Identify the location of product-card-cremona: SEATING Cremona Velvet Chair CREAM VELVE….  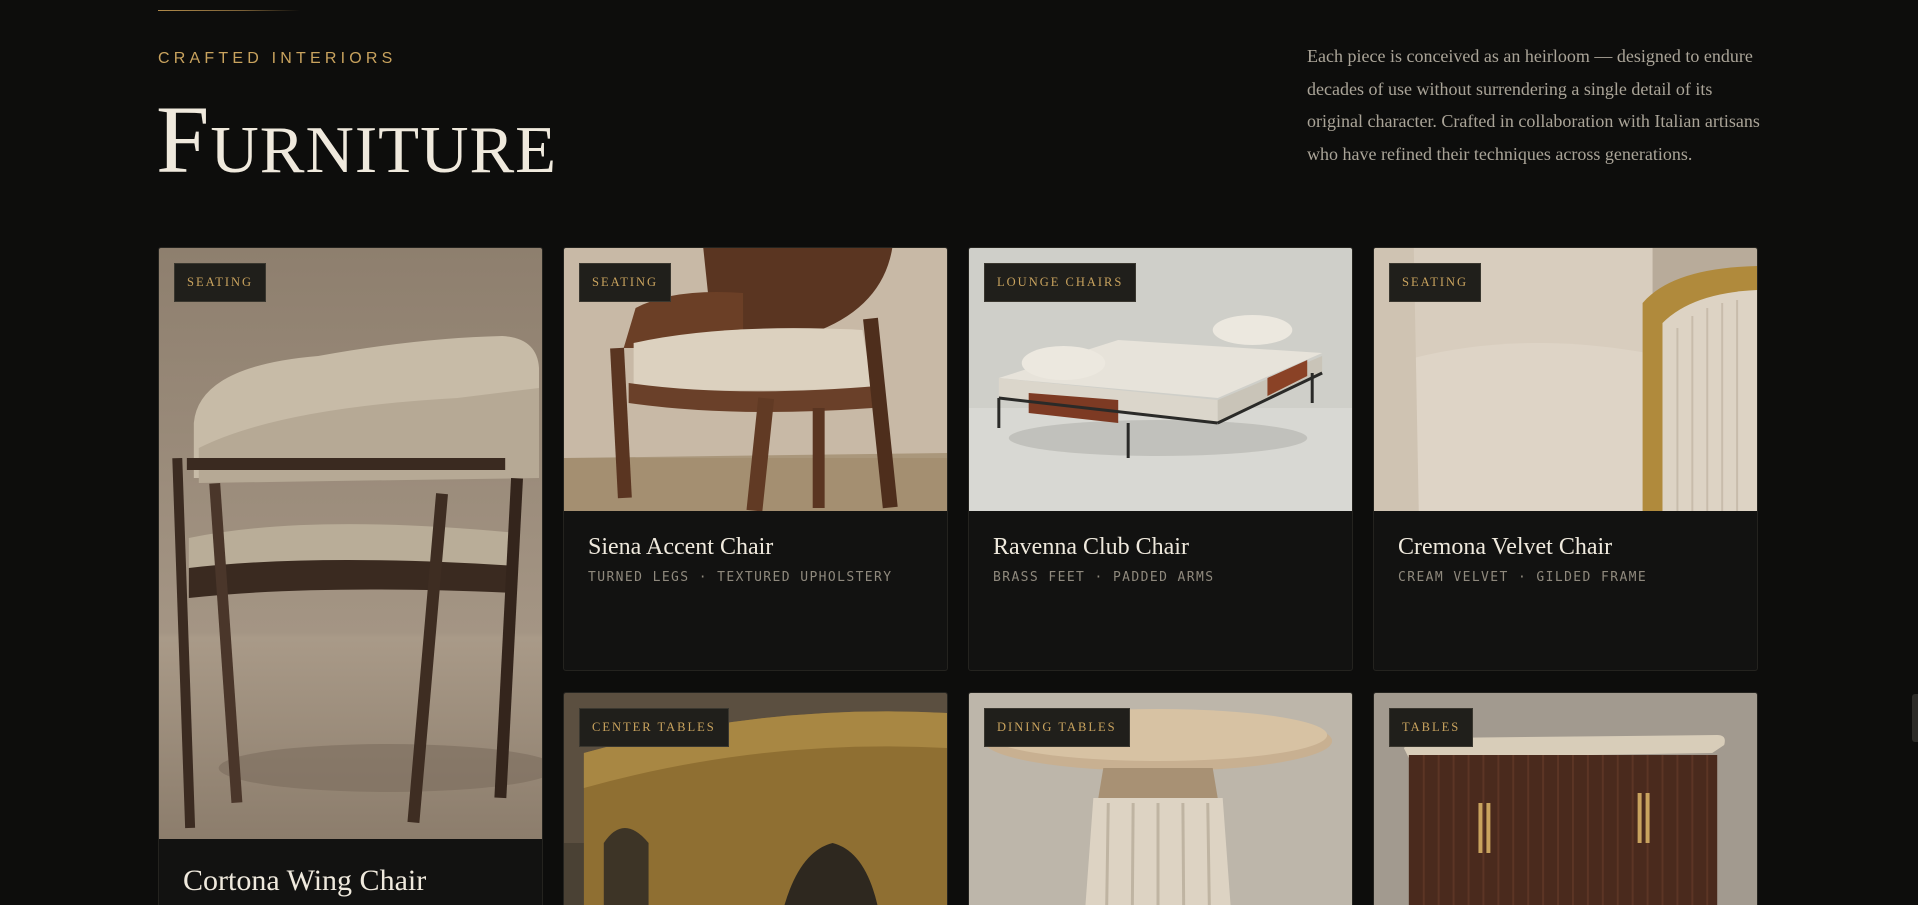
(1565, 459).